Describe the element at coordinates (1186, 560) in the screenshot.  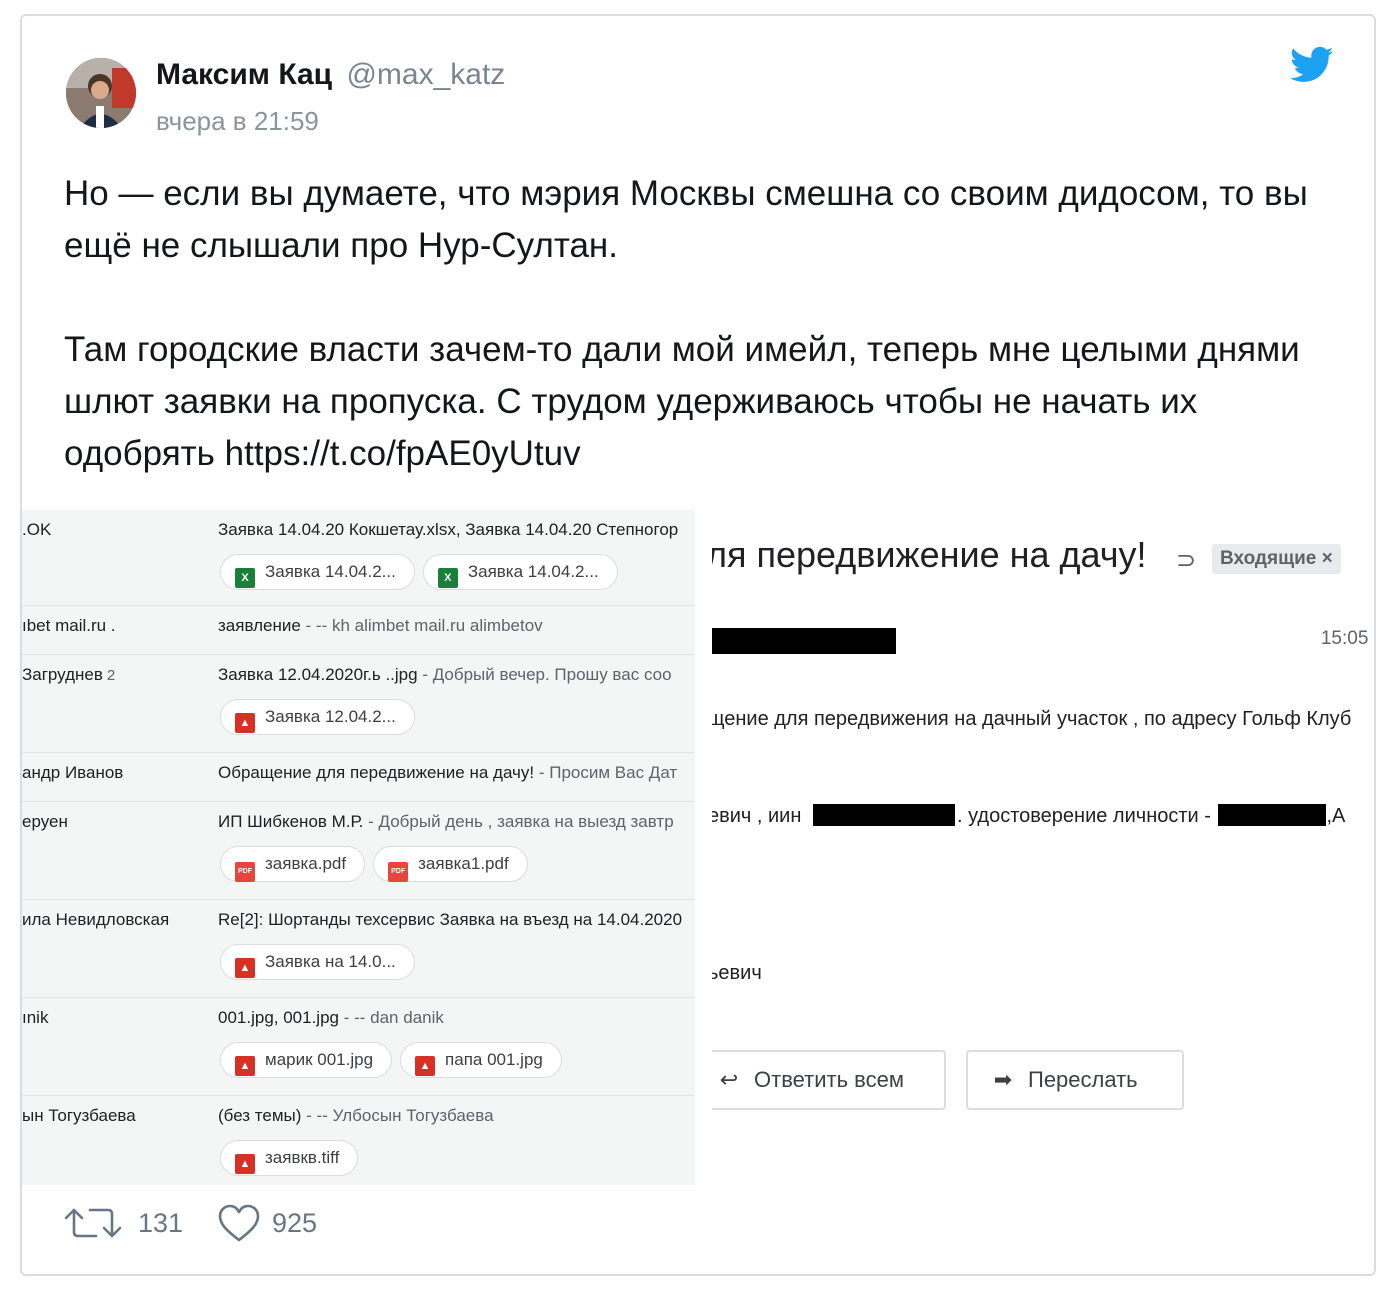
I see `label-arrow-icon: ⊃` at that location.